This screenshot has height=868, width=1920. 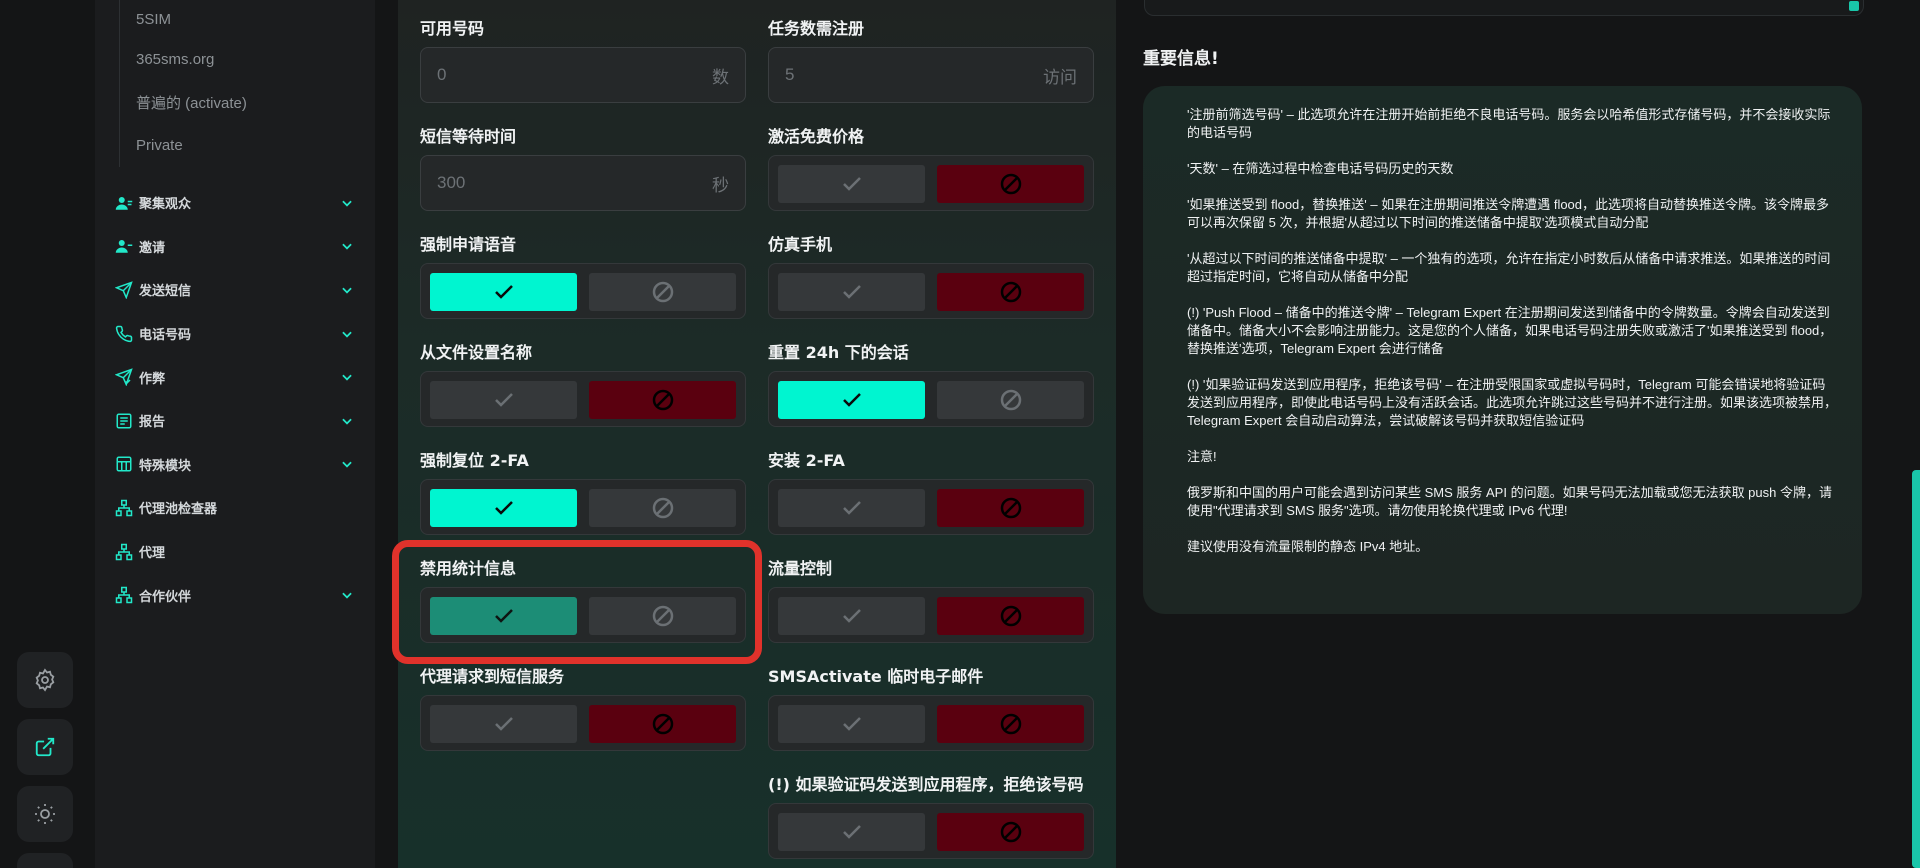 I want to click on name-from-file-label: 从文件设置名称, so click(x=476, y=352).